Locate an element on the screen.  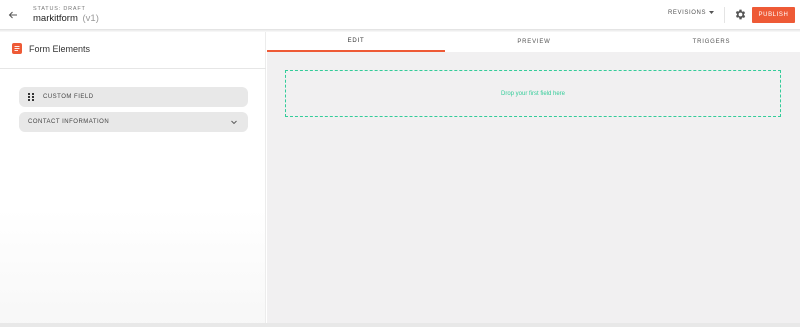
header-divider is located at coordinates (724, 15).